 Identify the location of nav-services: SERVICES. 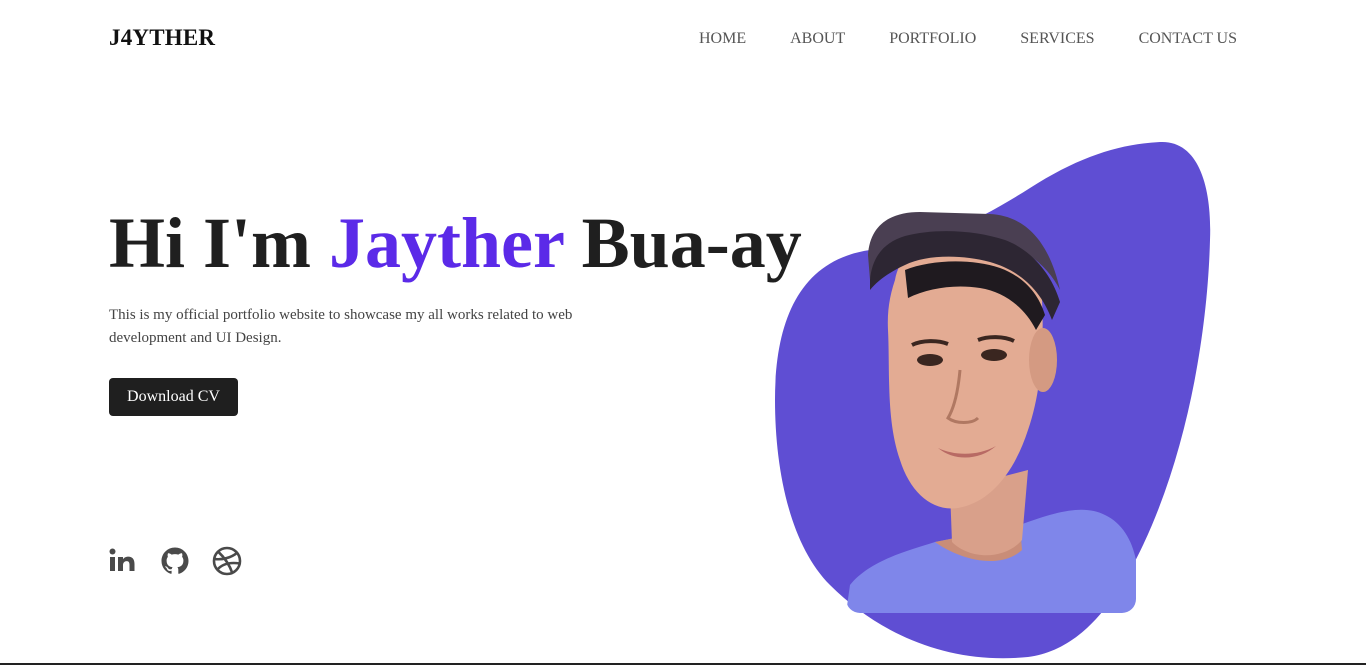
(1057, 39).